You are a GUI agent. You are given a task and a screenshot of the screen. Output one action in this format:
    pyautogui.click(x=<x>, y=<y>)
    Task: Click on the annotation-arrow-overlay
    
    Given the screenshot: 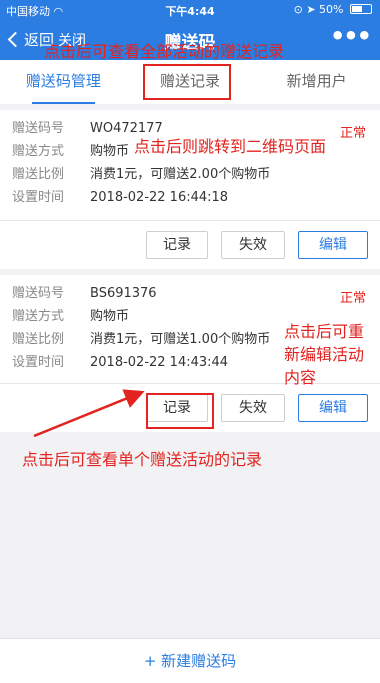 What is the action you would take?
    pyautogui.click(x=89, y=413)
    